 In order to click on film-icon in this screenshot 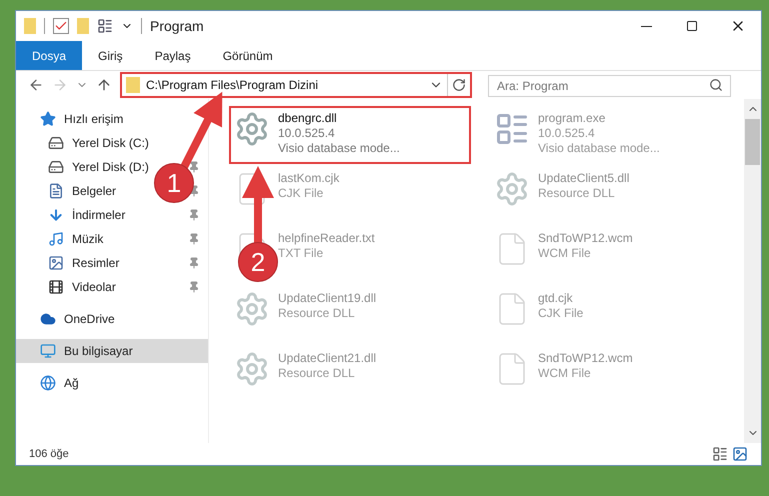, I will do `click(56, 287)`.